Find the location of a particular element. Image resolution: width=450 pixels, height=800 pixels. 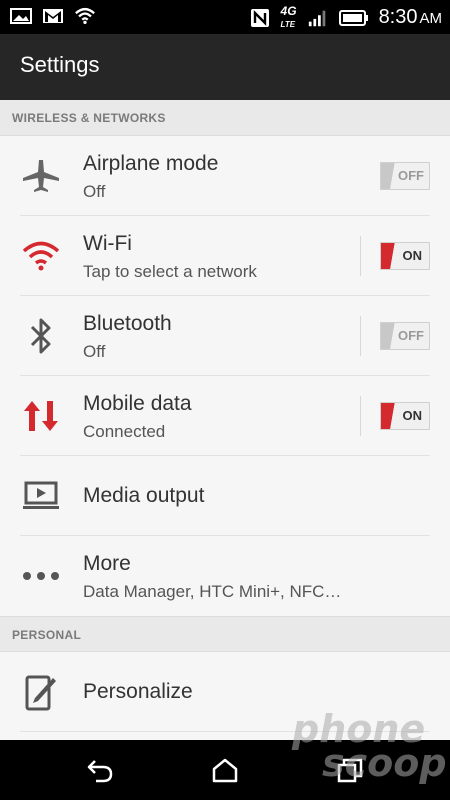

status-bar: 4G LTE 8:30 AM is located at coordinates (225, 17).